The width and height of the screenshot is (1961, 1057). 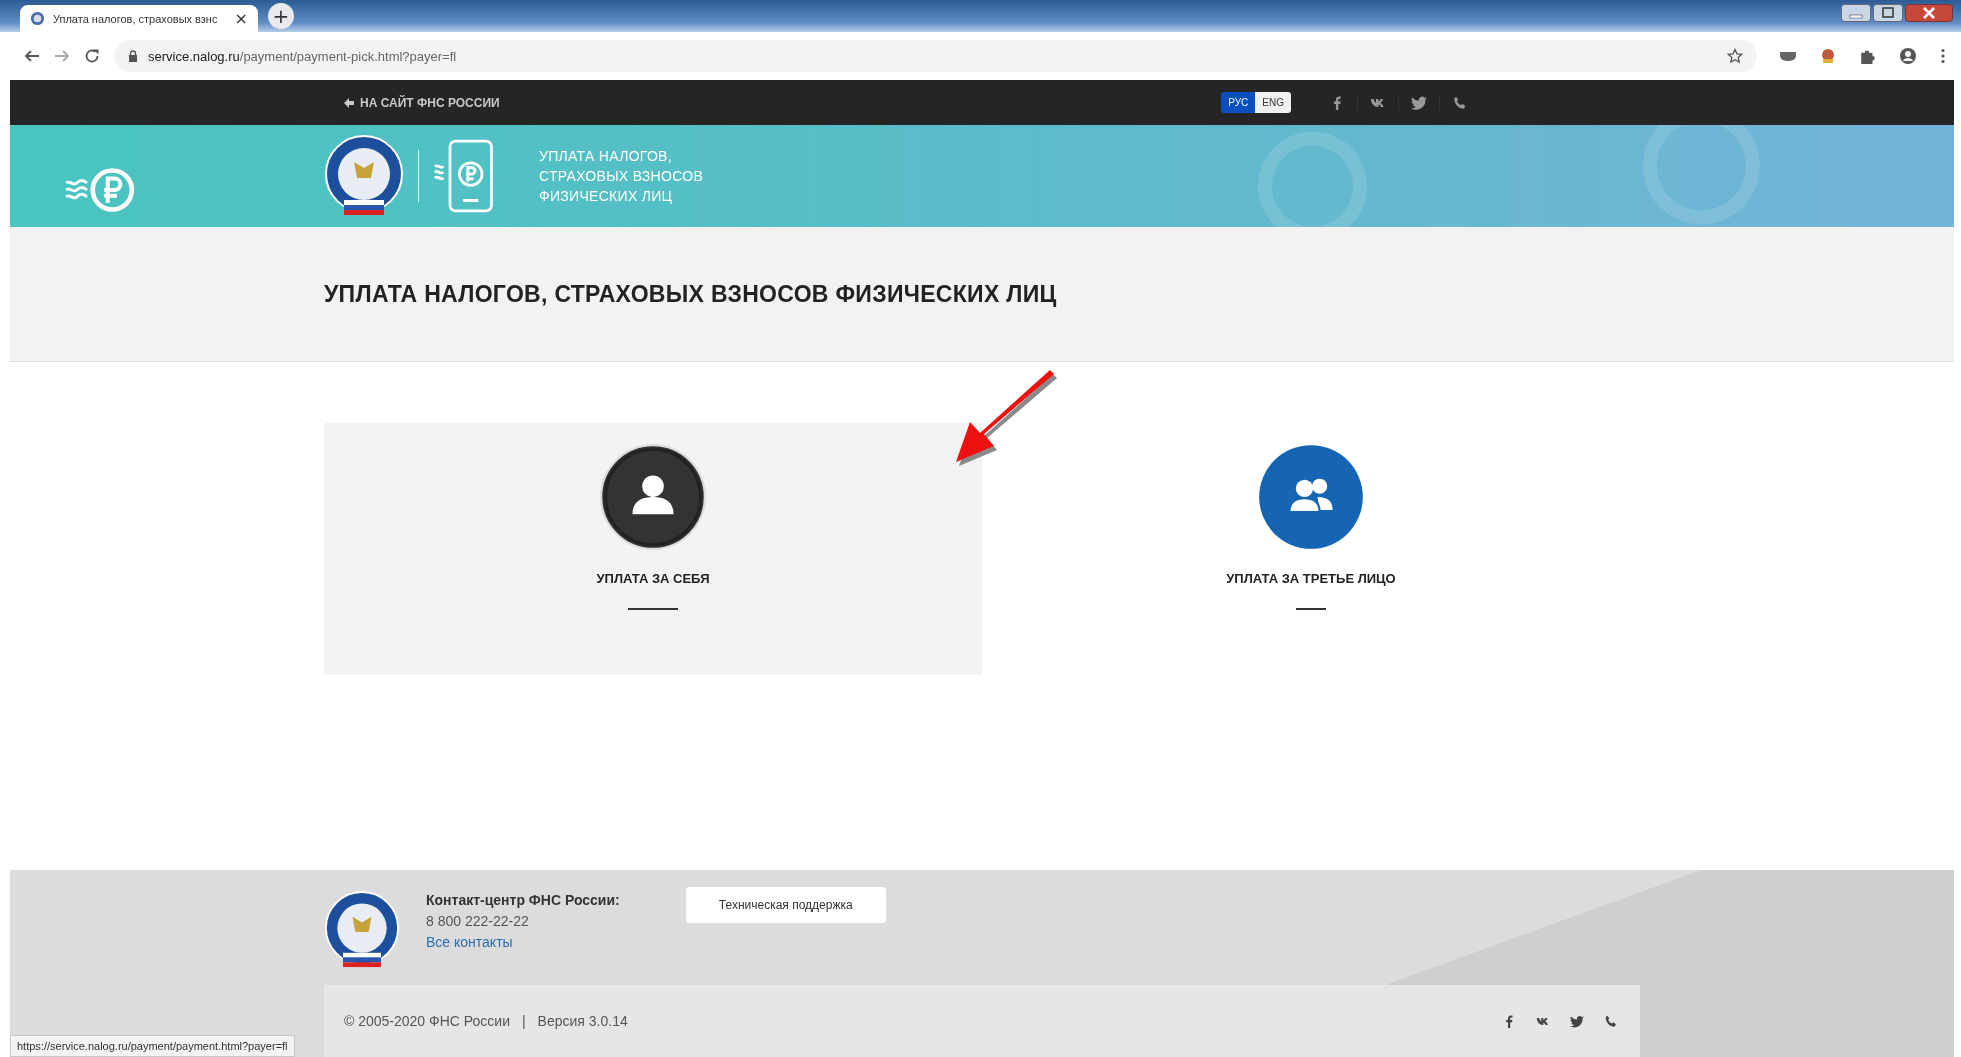 I want to click on banner-title-line: УПЛАТА НАЛОГОВ,, so click(x=606, y=156).